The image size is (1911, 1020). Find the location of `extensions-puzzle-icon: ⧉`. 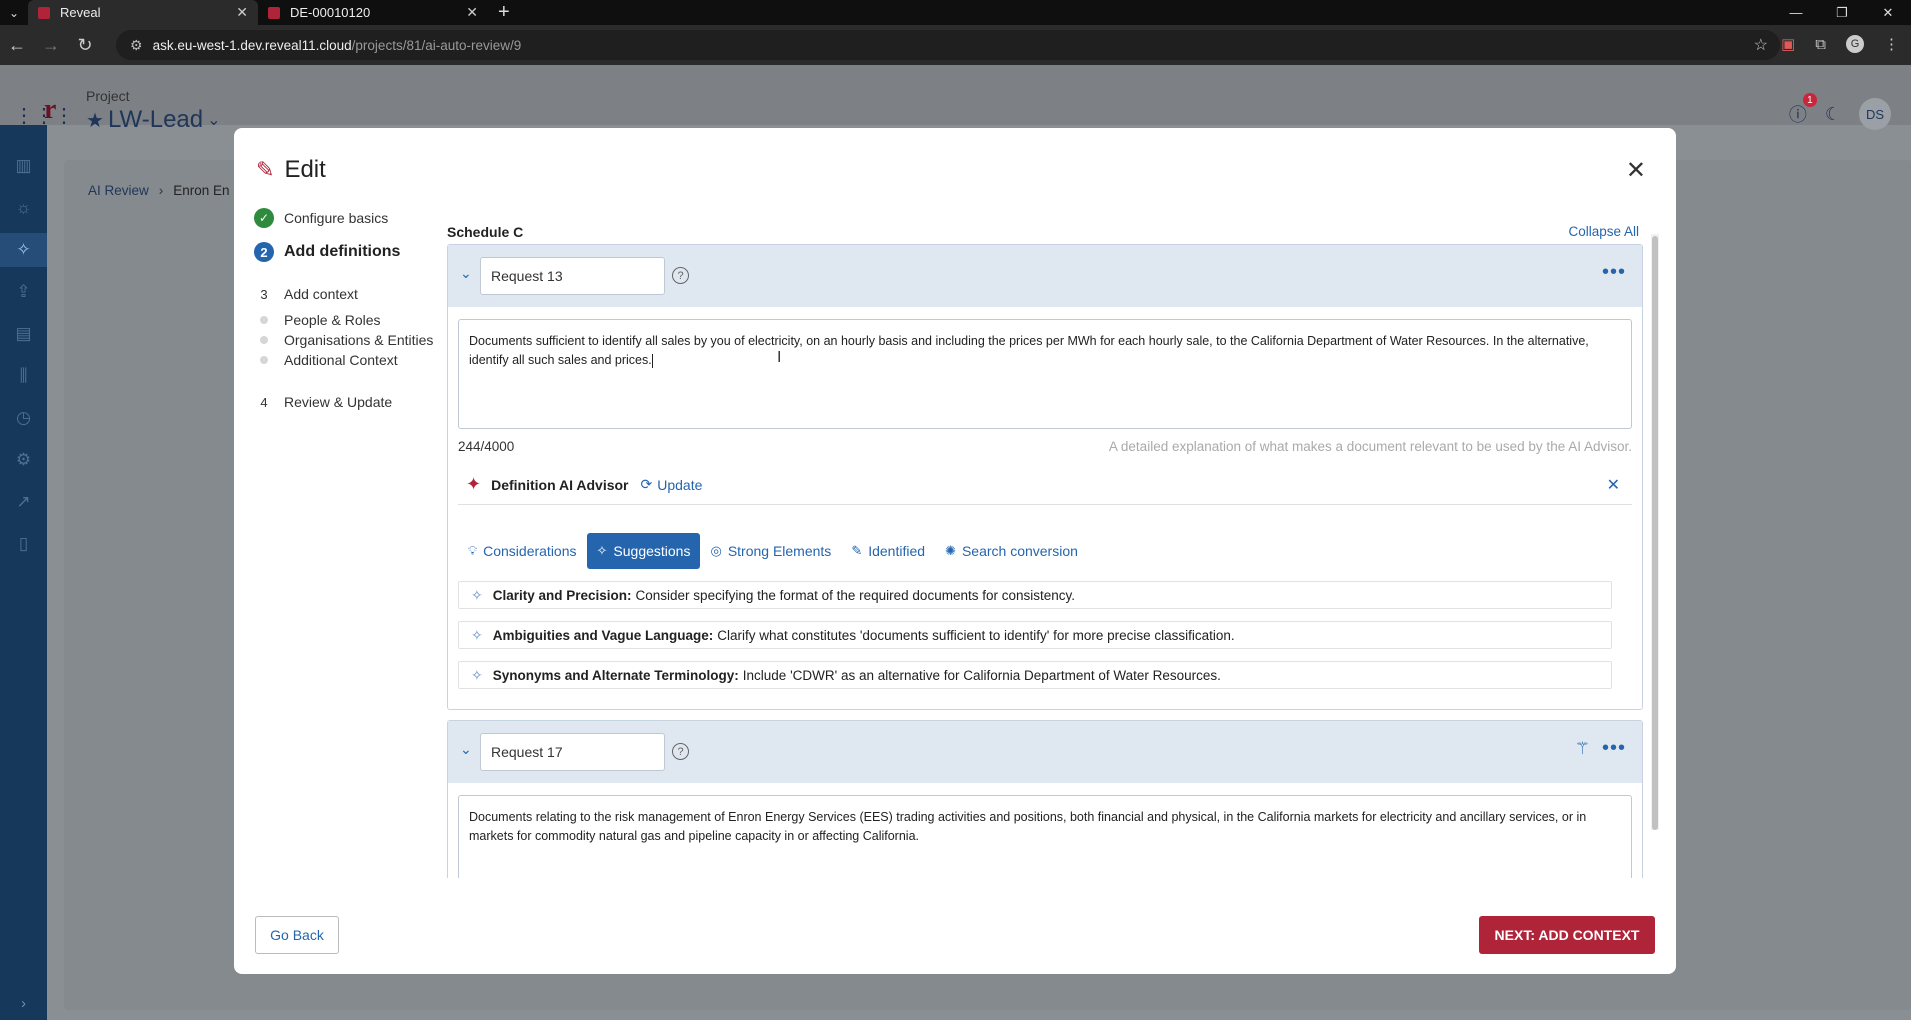

extensions-puzzle-icon: ⧉ is located at coordinates (1820, 44).